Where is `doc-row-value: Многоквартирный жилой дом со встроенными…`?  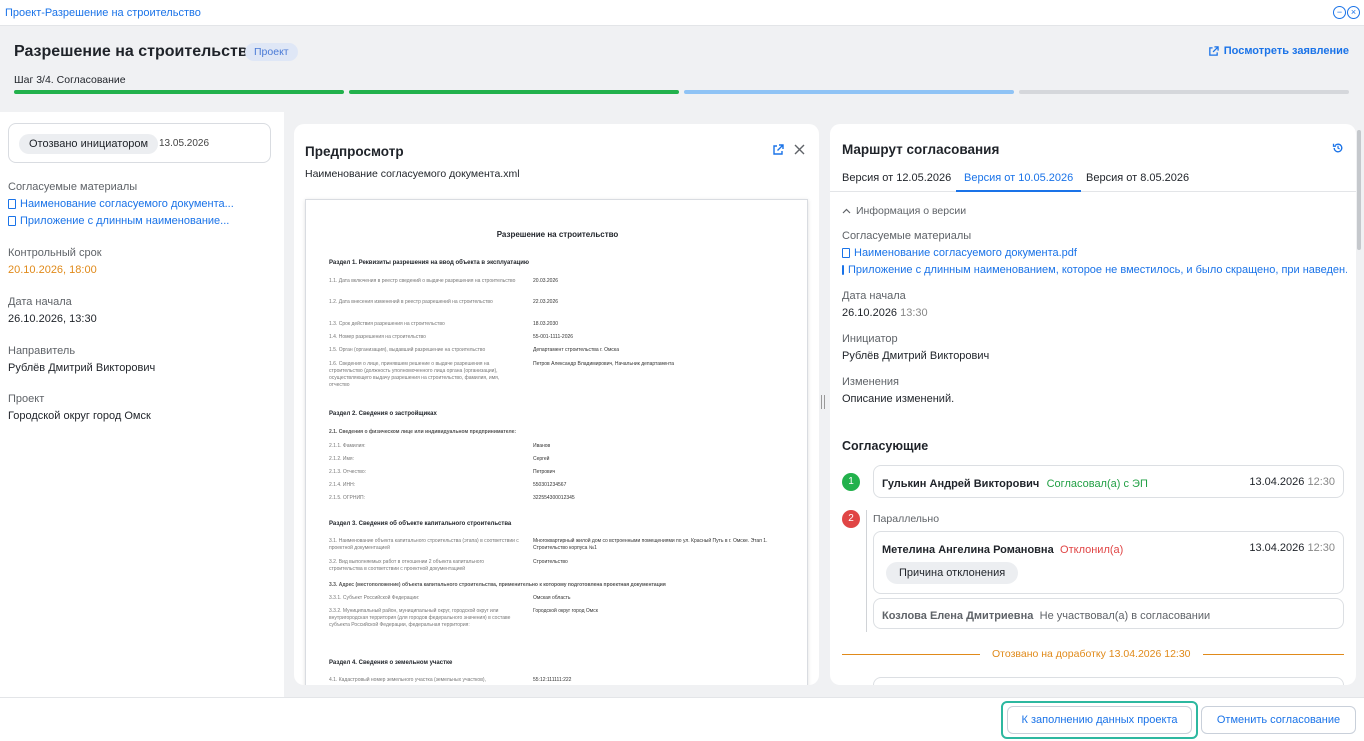 doc-row-value: Многоквартирный жилой дом со встроенными… is located at coordinates (650, 544).